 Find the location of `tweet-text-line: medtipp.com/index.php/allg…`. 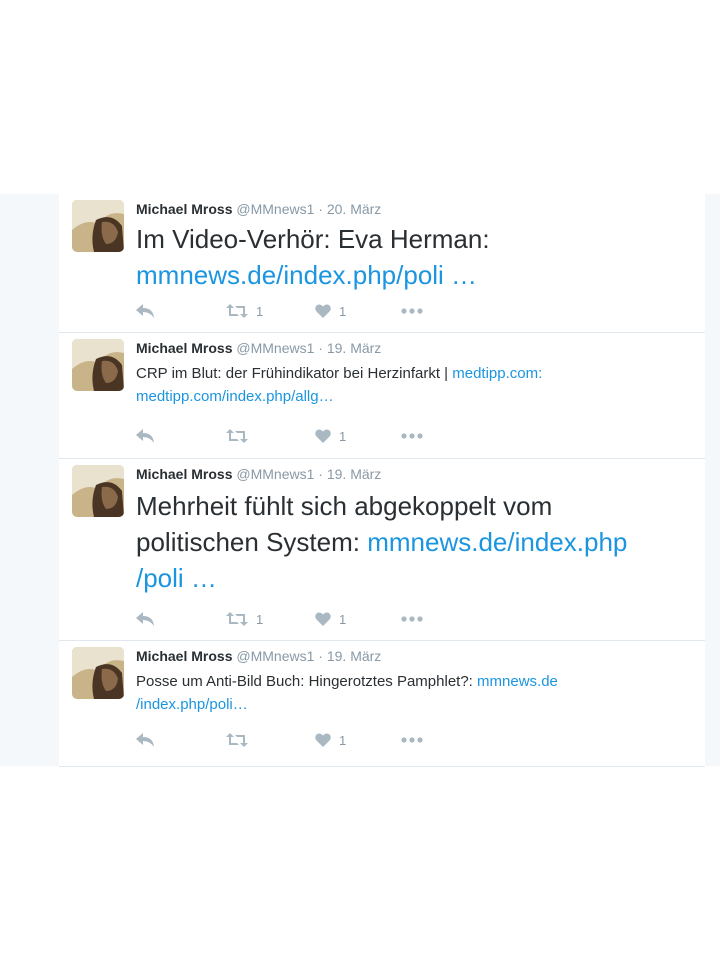

tweet-text-line: medtipp.com/index.php/allg… is located at coordinates (339, 396).